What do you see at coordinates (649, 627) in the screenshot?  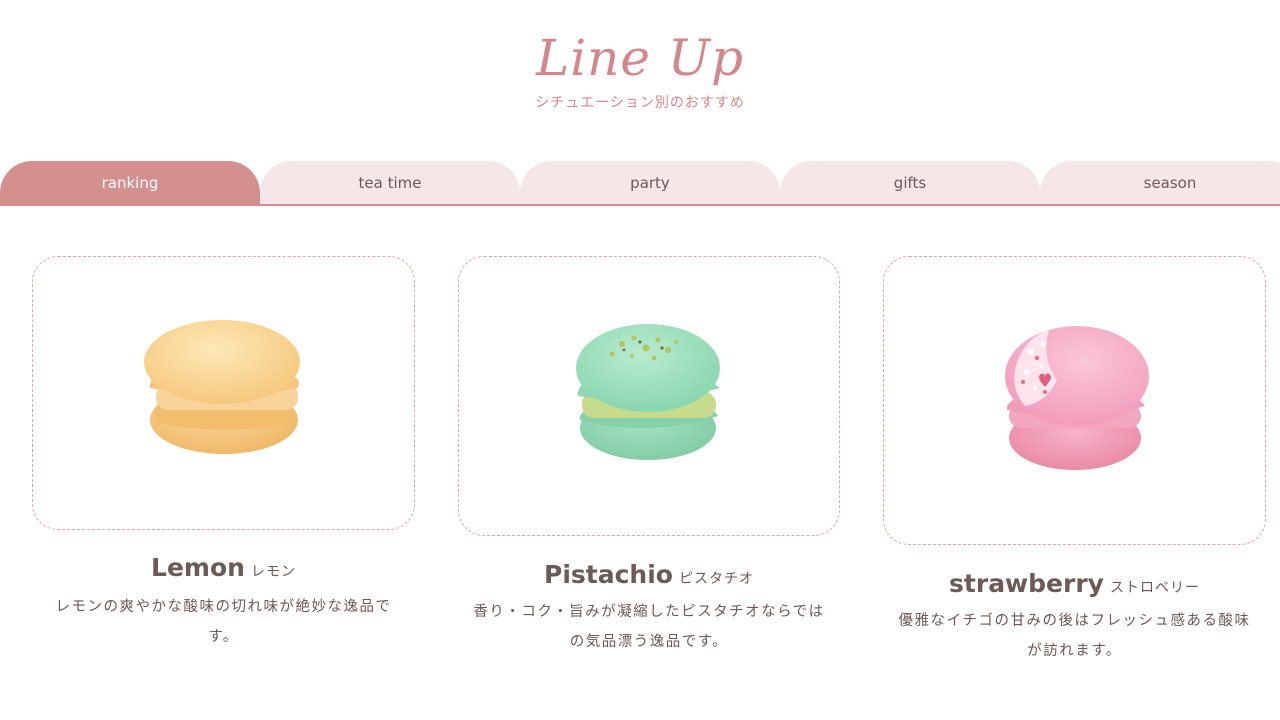 I see `product-description: 香り・コク・旨みが凝縮したピスタチオならでは の気品漂う逸品です。` at bounding box center [649, 627].